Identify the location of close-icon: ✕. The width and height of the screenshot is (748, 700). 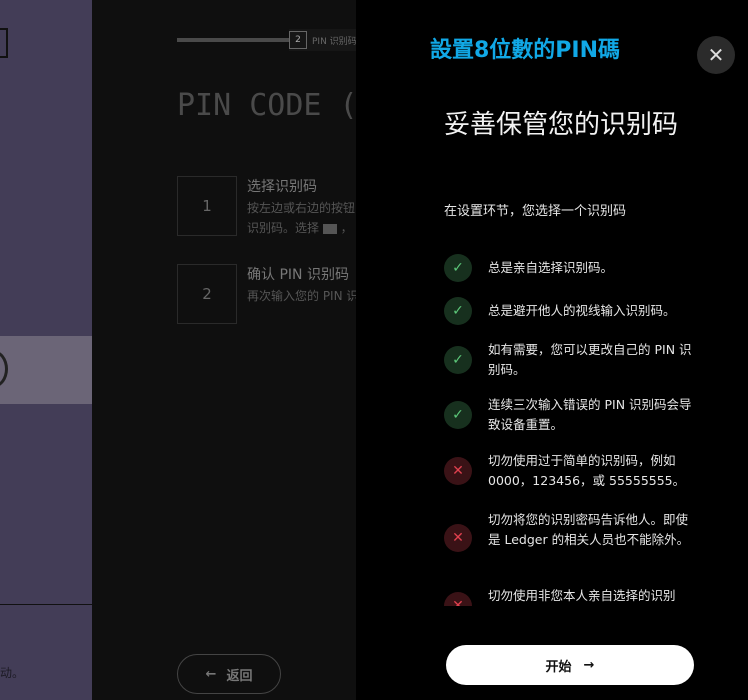
(716, 55).